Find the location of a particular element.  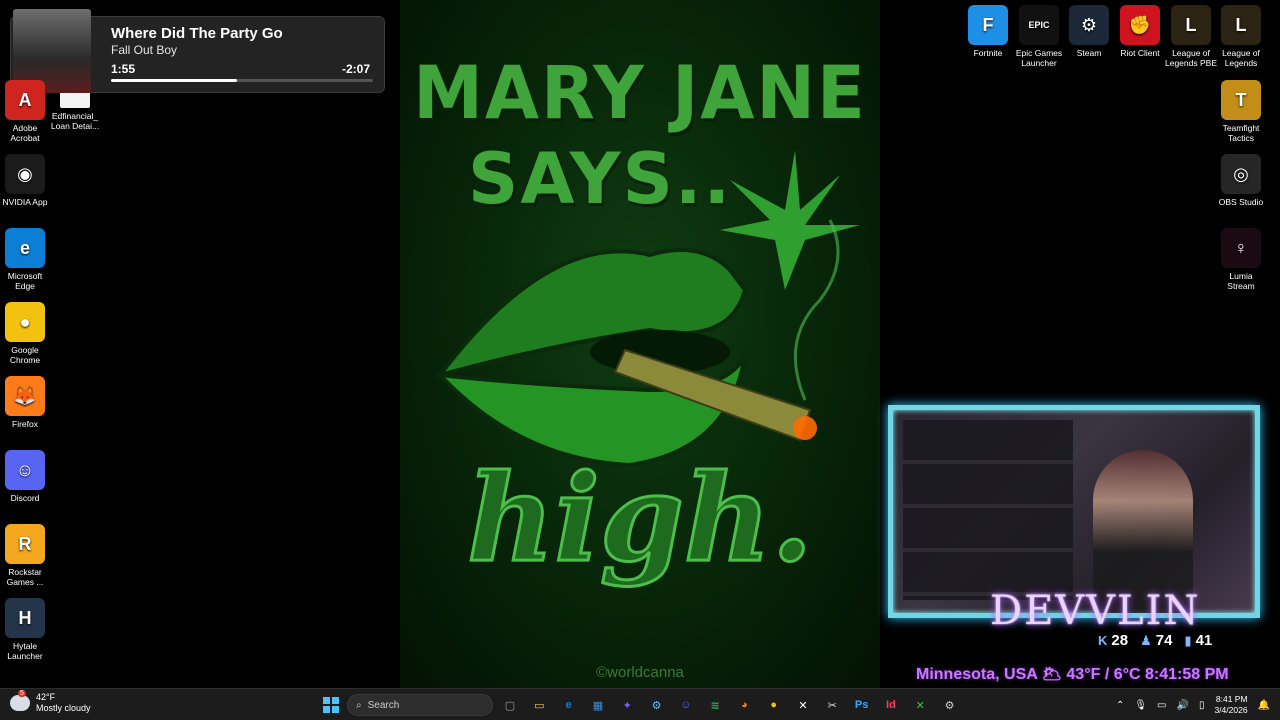

desktop-icon-acrobat: A Adobe Acrobat is located at coordinates (25, 111).